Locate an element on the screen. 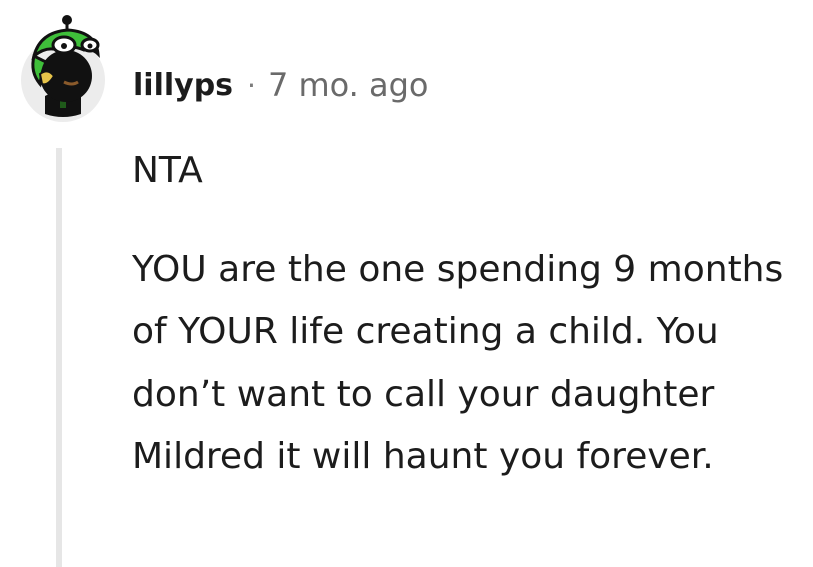  username-link: lillyps is located at coordinates (183, 85).